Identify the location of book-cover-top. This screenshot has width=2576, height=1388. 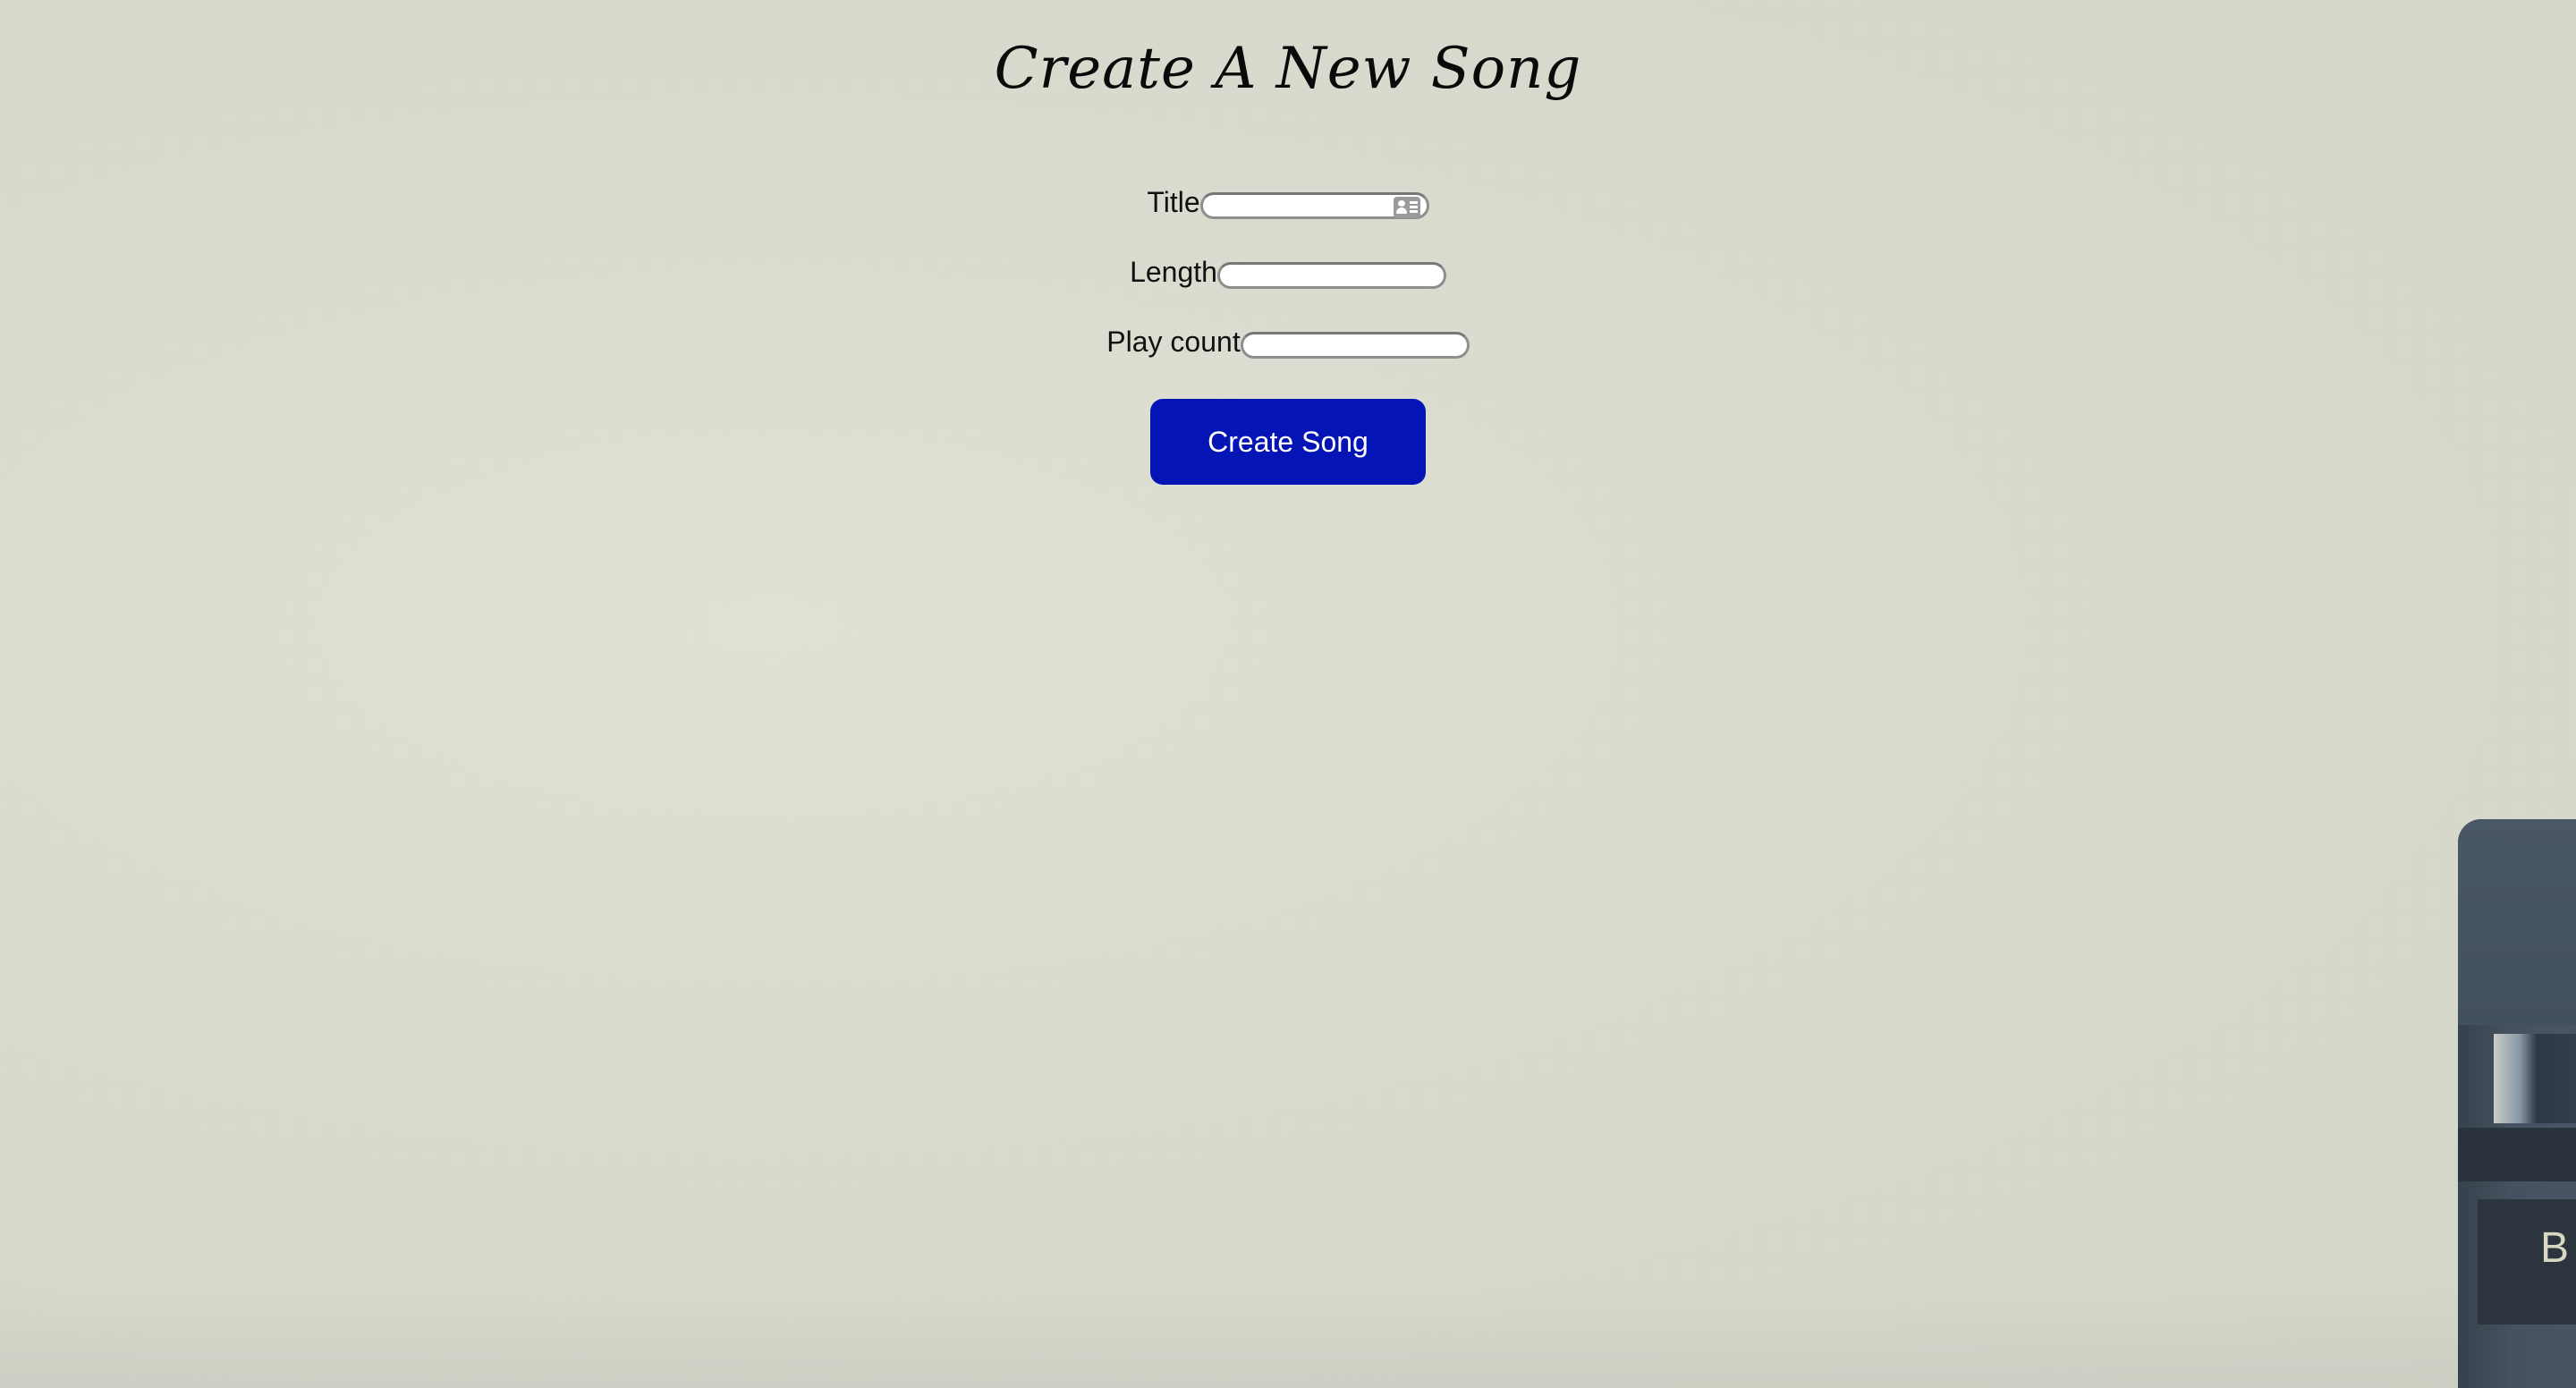
(2517, 922).